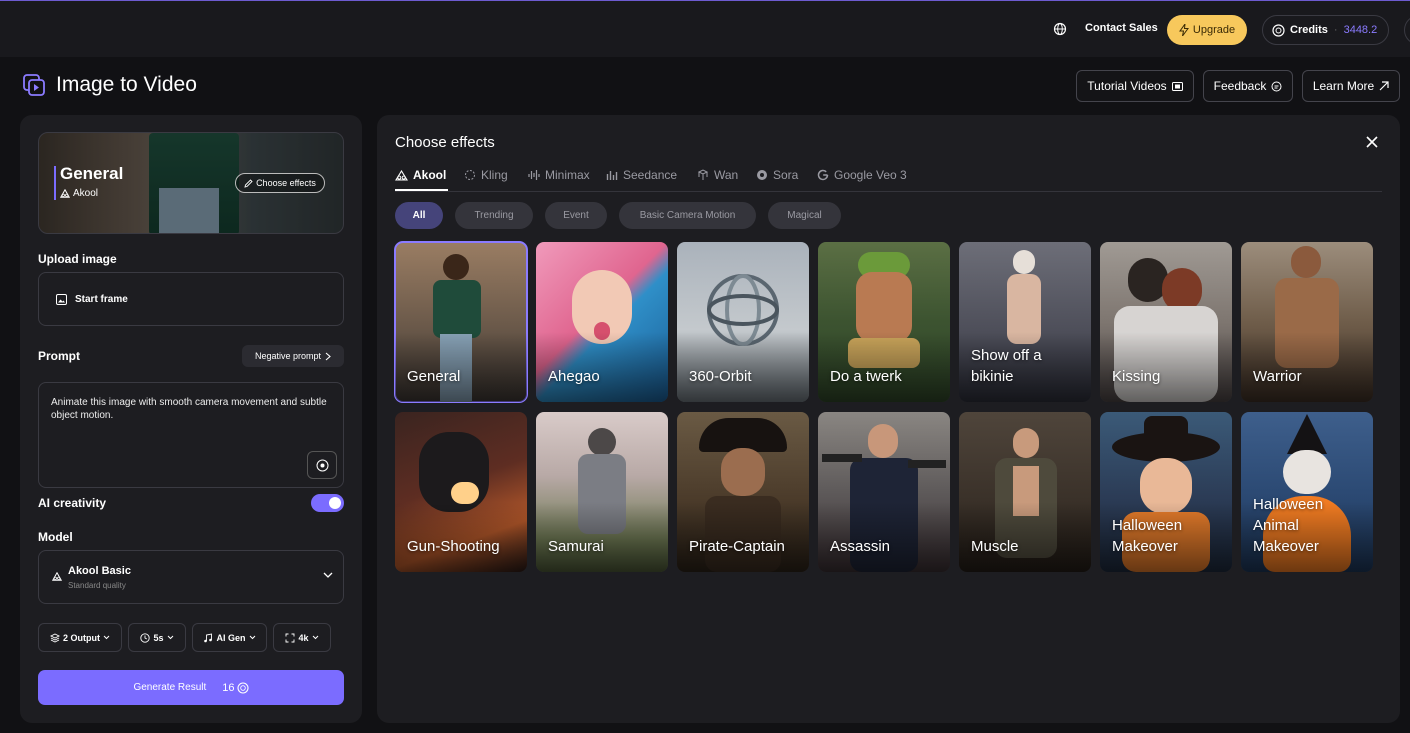 Image resolution: width=1410 pixels, height=733 pixels. I want to click on coin-icon, so click(242, 687).